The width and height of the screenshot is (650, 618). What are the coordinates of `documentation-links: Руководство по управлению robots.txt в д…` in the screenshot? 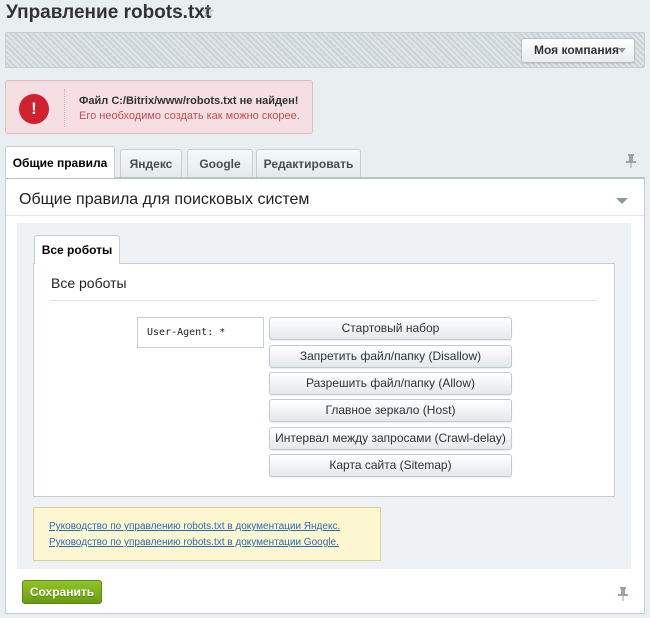 It's located at (207, 534).